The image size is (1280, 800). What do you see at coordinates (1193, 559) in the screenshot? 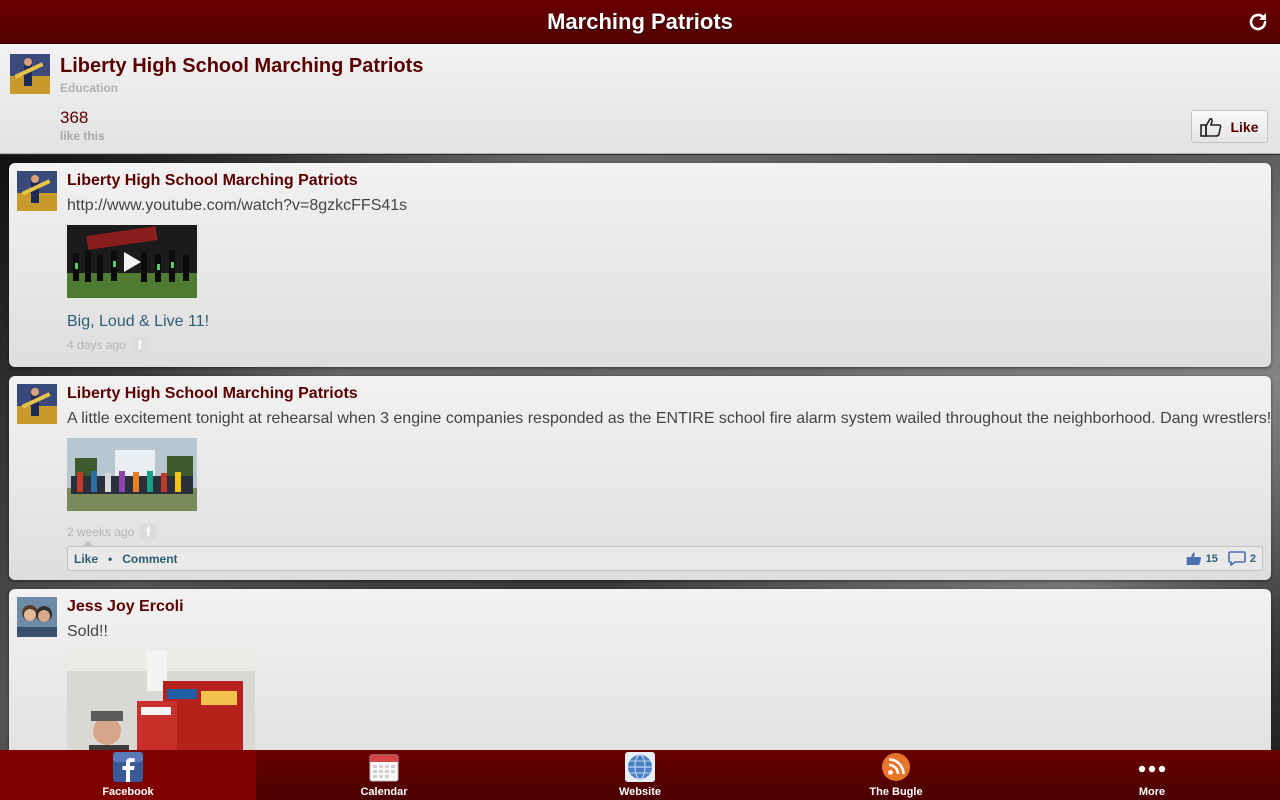
I see `like-count-icon` at bounding box center [1193, 559].